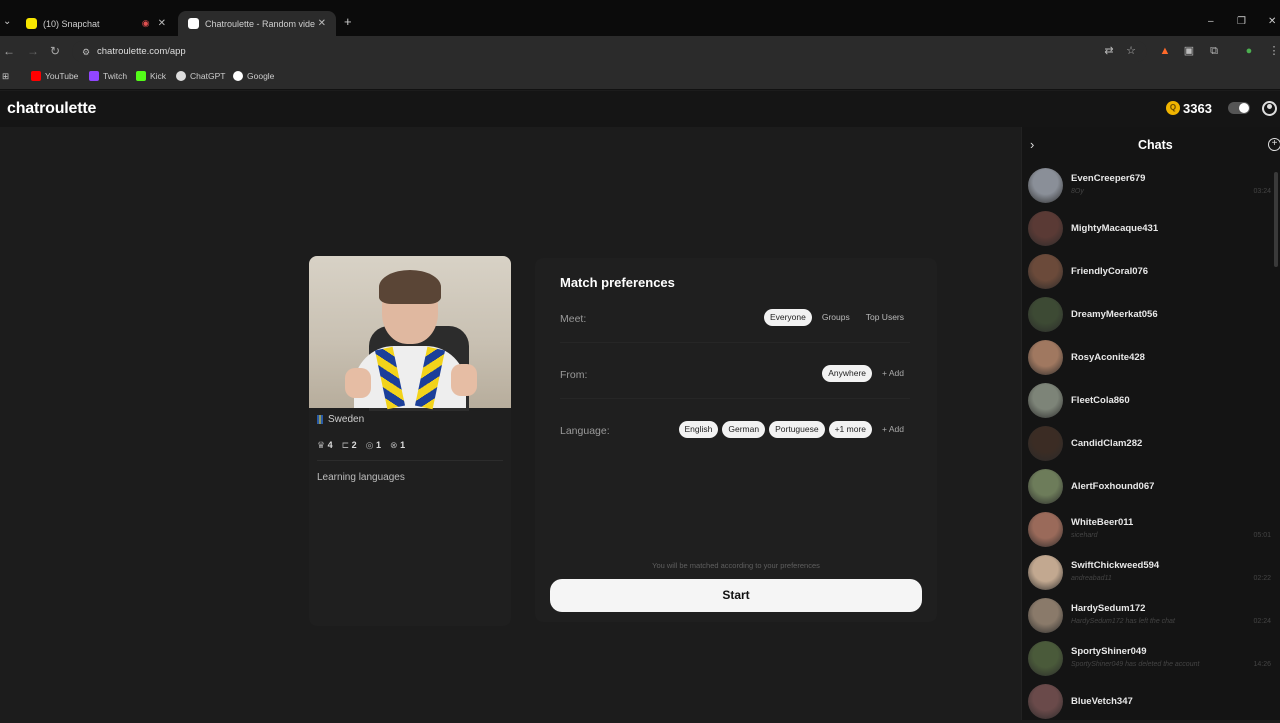 Image resolution: width=1280 pixels, height=723 pixels. I want to click on bookmark-label: Twitch, so click(115, 76).